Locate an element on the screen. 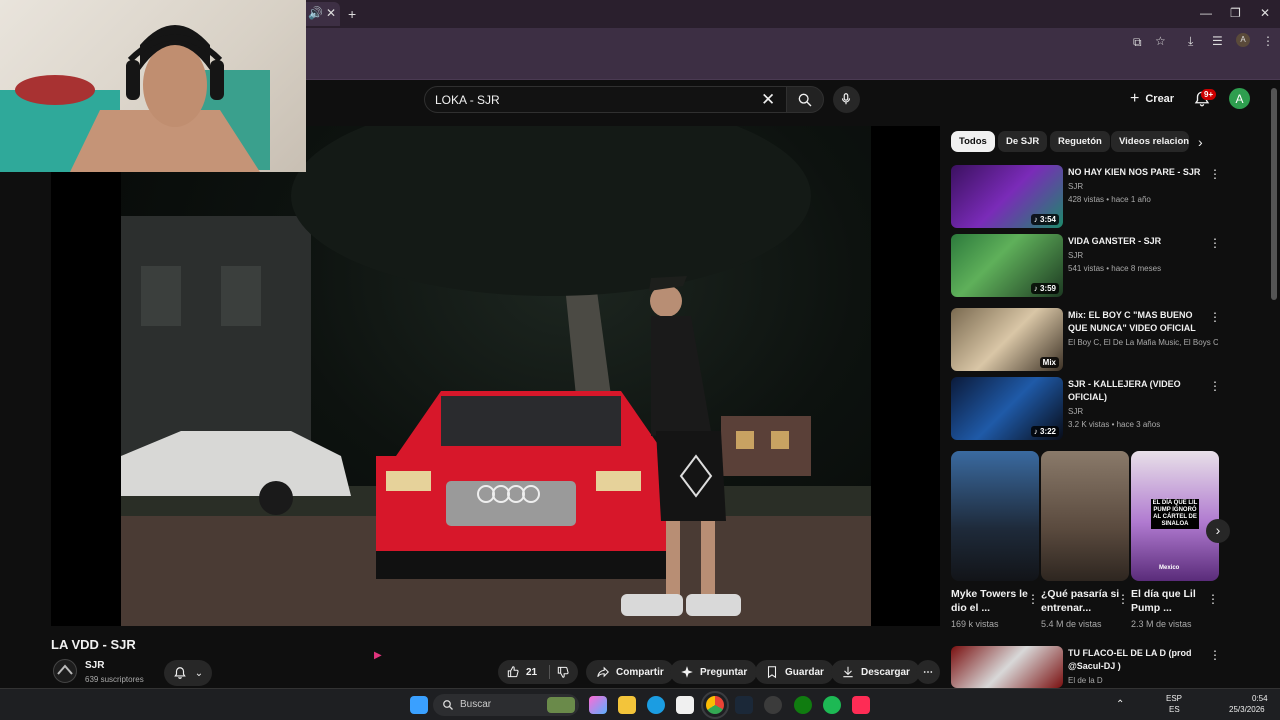 The image size is (1280, 720). channel-avatar is located at coordinates (65, 671).